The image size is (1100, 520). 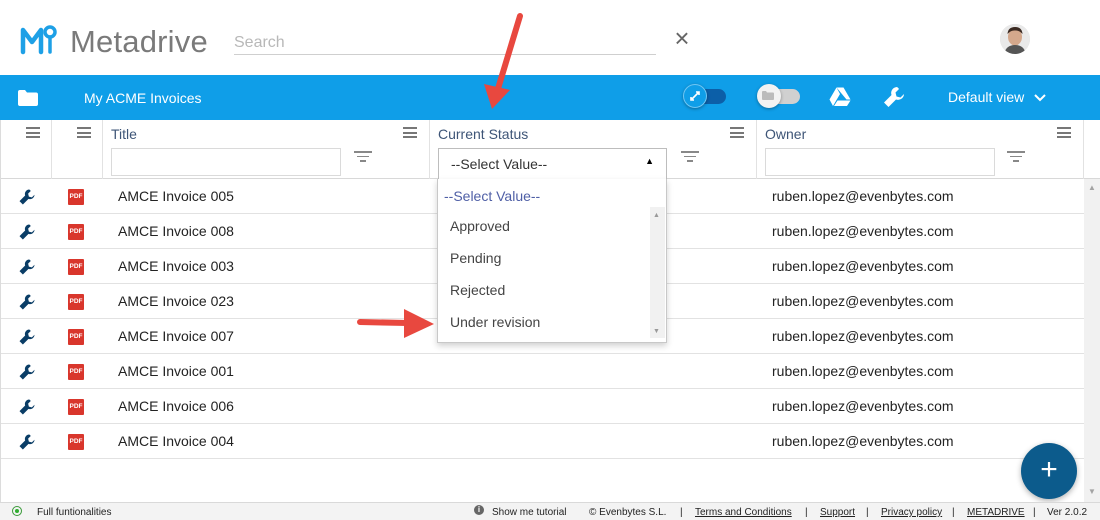 What do you see at coordinates (1067, 512) in the screenshot?
I see `version-label: Ver 2.0.2` at bounding box center [1067, 512].